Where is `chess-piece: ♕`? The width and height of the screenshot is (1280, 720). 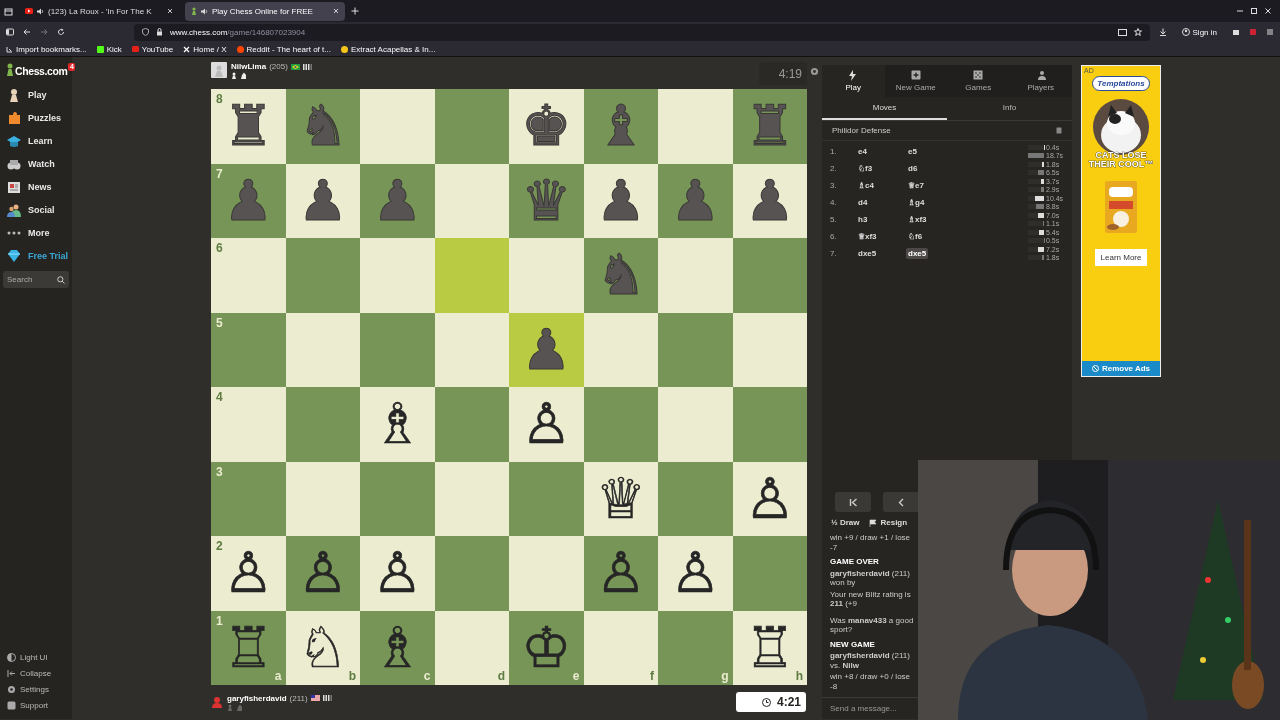
chess-piece: ♕ is located at coordinates (620, 498).